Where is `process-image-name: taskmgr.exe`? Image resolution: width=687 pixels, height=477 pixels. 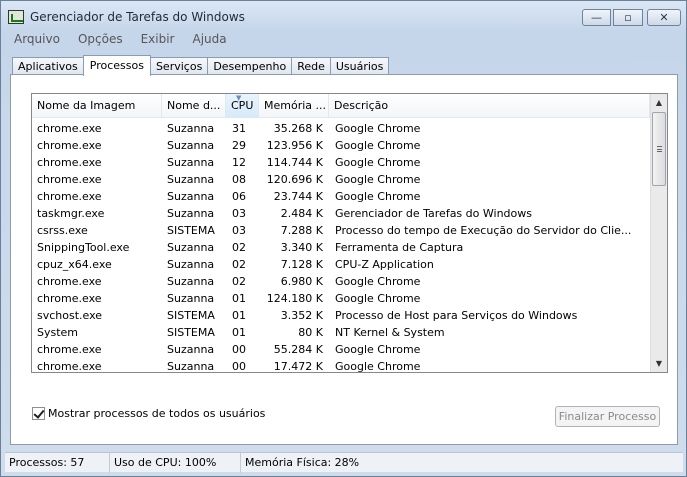 process-image-name: taskmgr.exe is located at coordinates (71, 213).